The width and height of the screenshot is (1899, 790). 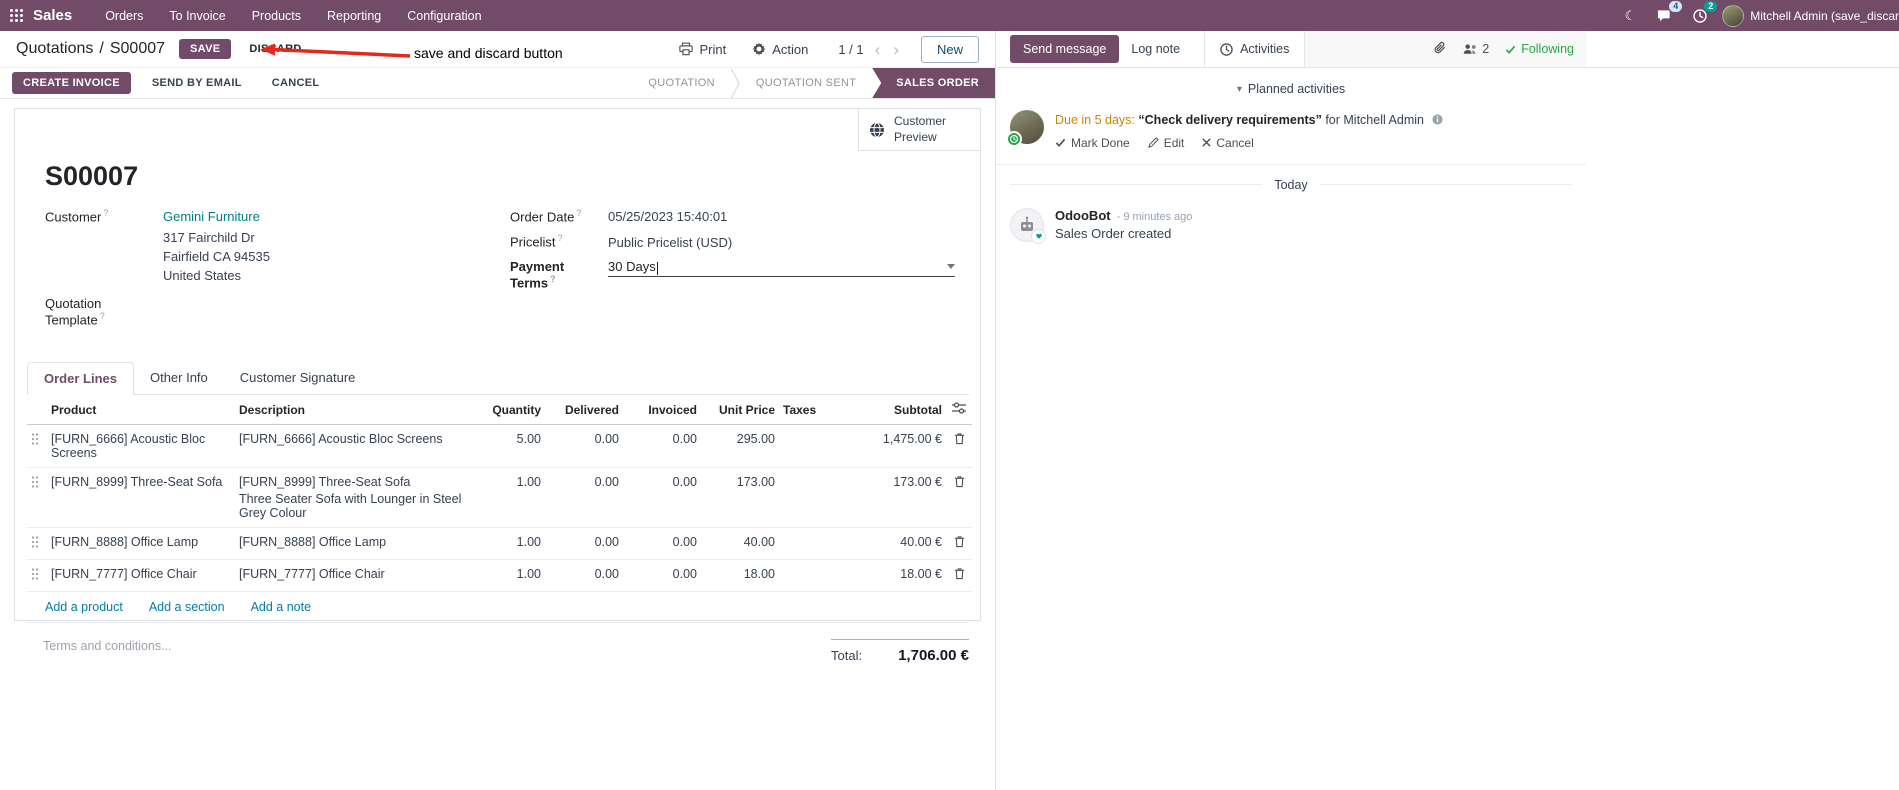 What do you see at coordinates (141, 544) in the screenshot?
I see `cell-product: [FURN_8888] Office Lamp` at bounding box center [141, 544].